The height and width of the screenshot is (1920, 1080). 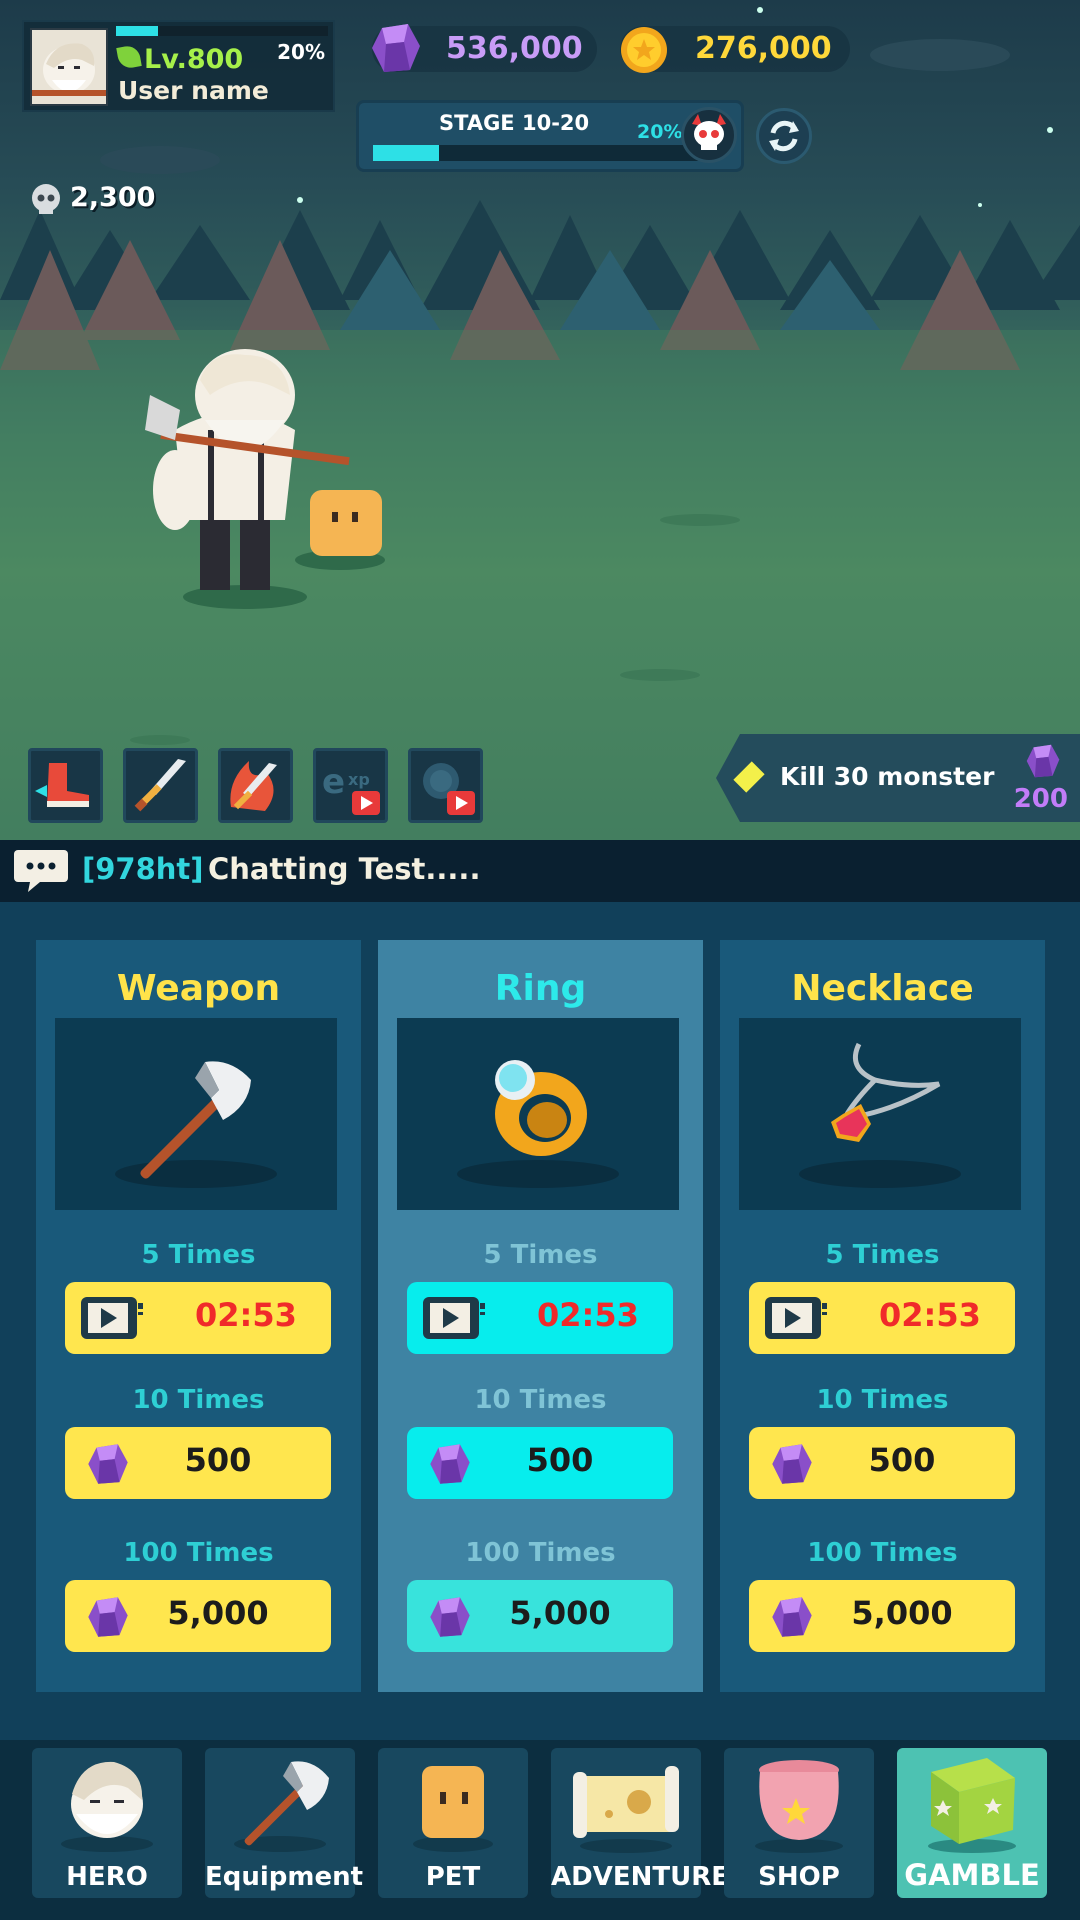 I want to click on gem-amount: 536,000, so click(x=514, y=48).